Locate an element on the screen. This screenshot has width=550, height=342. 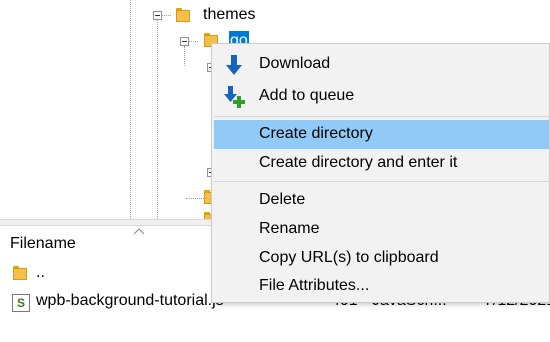
menu-item-label: Copy URL(s) to clipboard is located at coordinates (349, 257).